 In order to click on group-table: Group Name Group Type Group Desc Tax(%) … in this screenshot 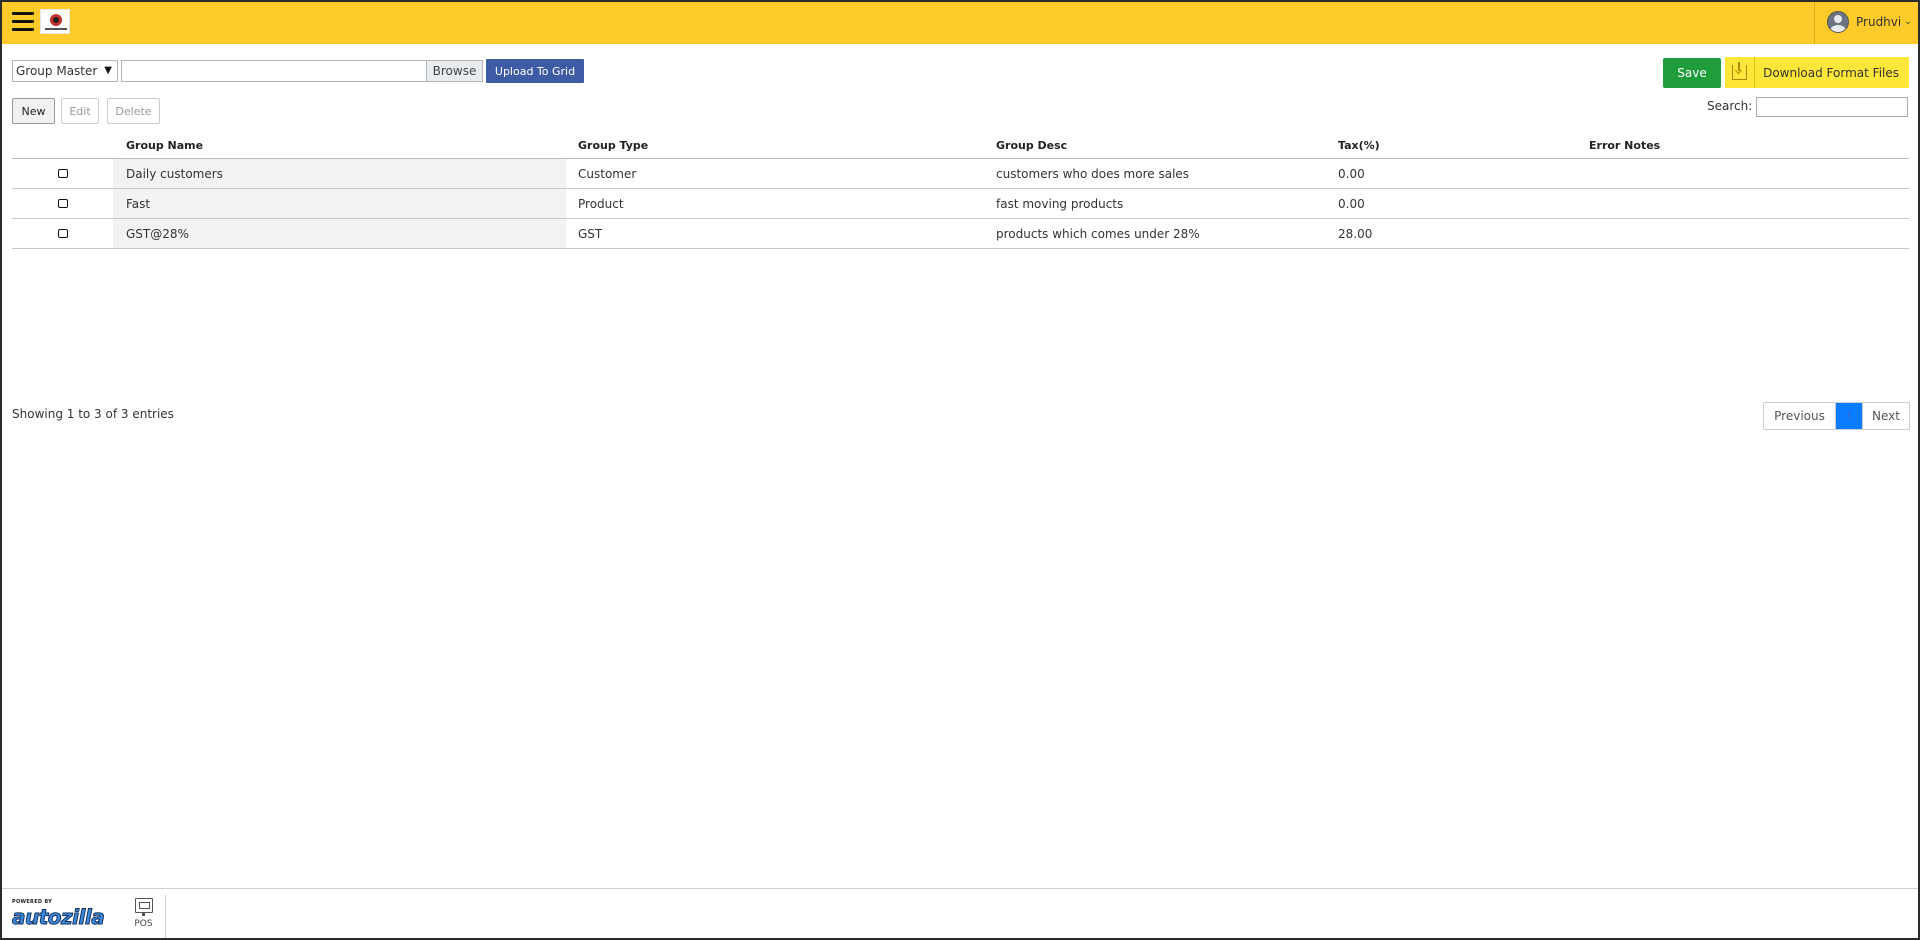, I will do `click(960, 190)`.